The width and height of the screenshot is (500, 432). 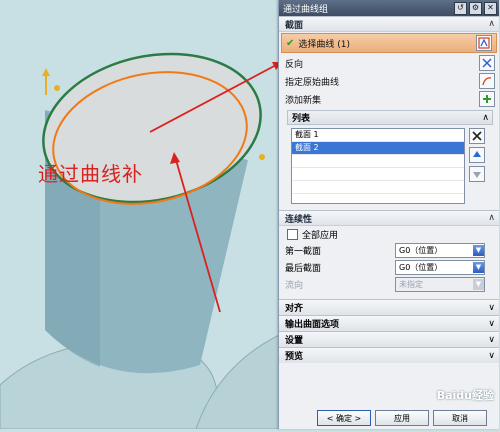 What do you see at coordinates (294, 309) in the screenshot?
I see `align-title: 对齐` at bounding box center [294, 309].